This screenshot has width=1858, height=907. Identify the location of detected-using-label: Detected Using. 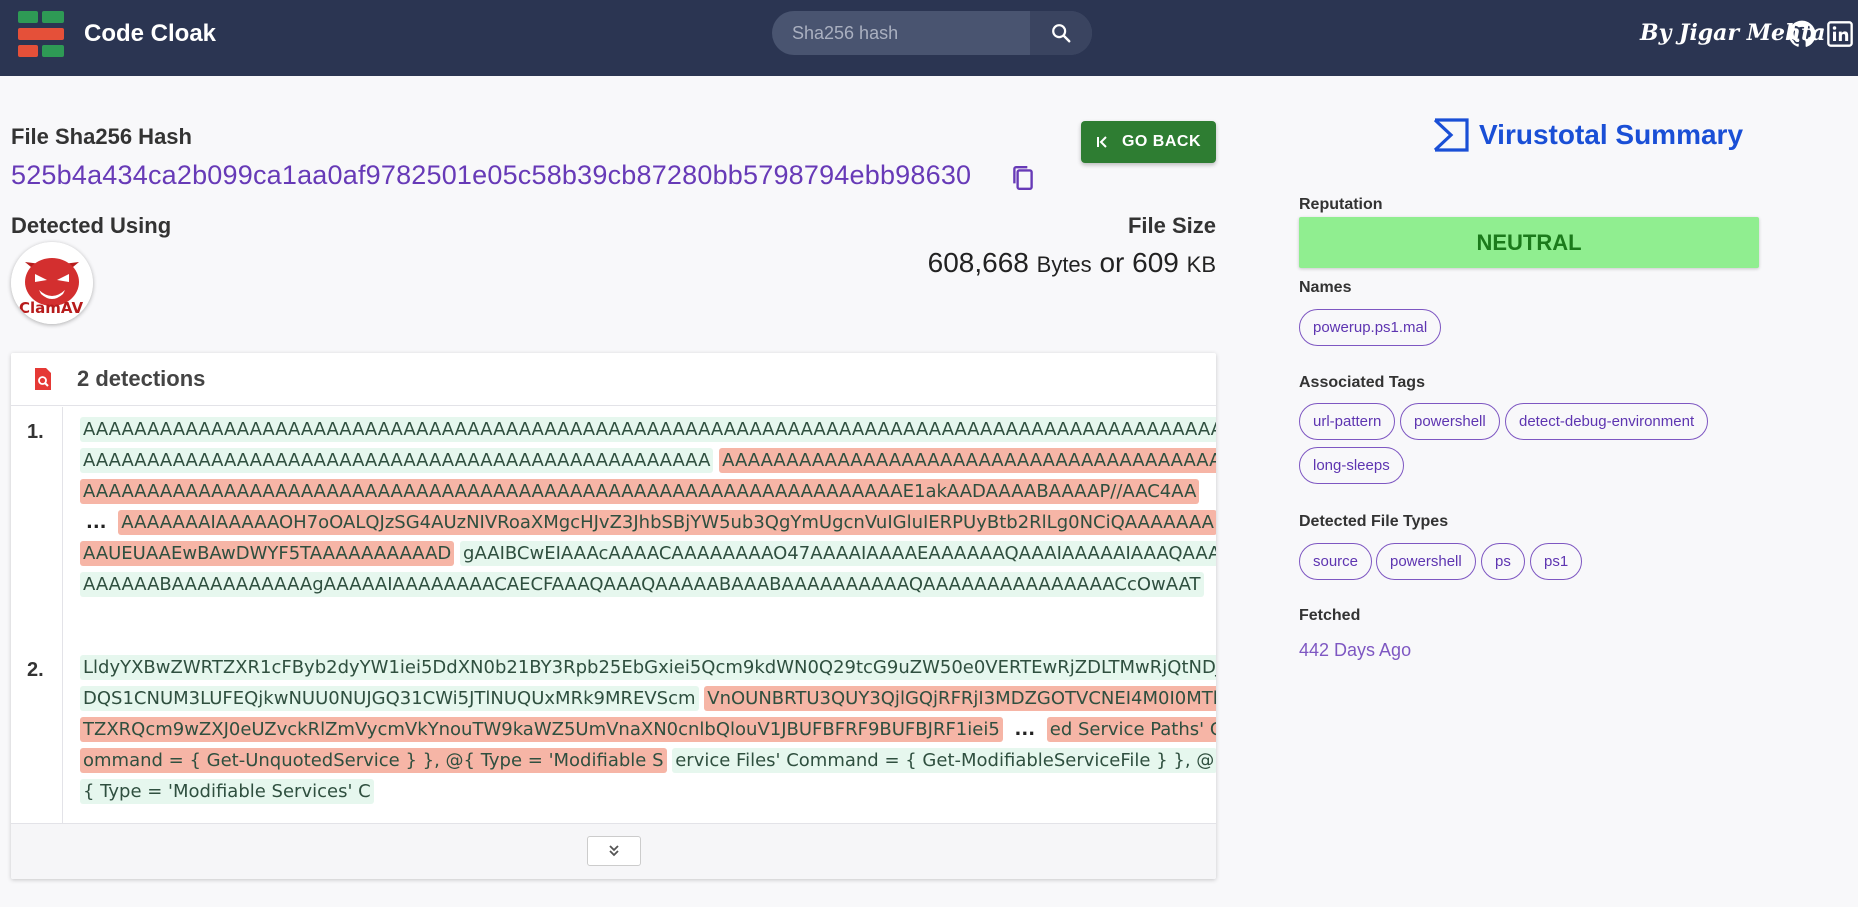
(91, 225).